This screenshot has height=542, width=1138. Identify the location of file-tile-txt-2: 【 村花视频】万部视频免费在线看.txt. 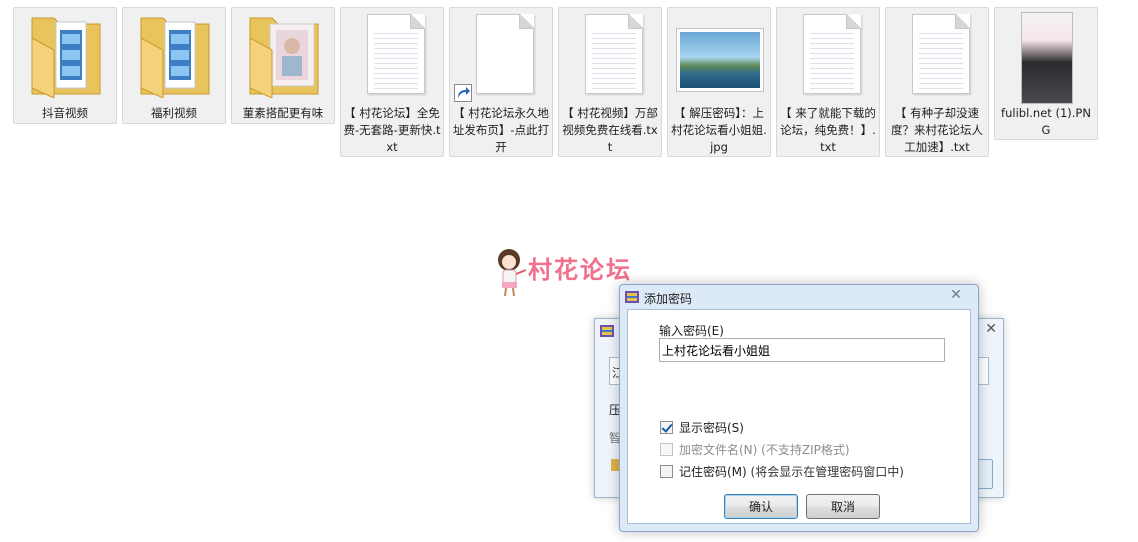
(610, 82).